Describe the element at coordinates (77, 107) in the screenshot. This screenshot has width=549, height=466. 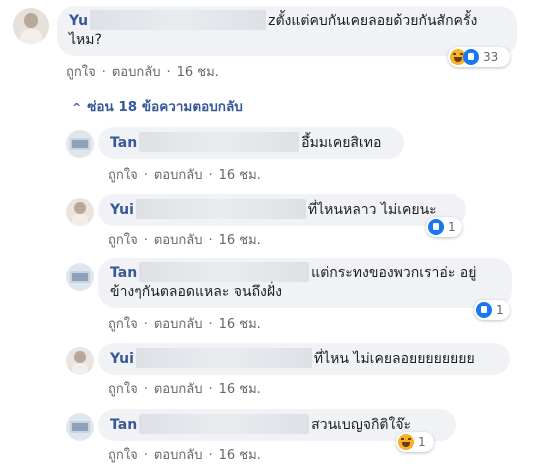
I see `chevron-up-icon: ^` at that location.